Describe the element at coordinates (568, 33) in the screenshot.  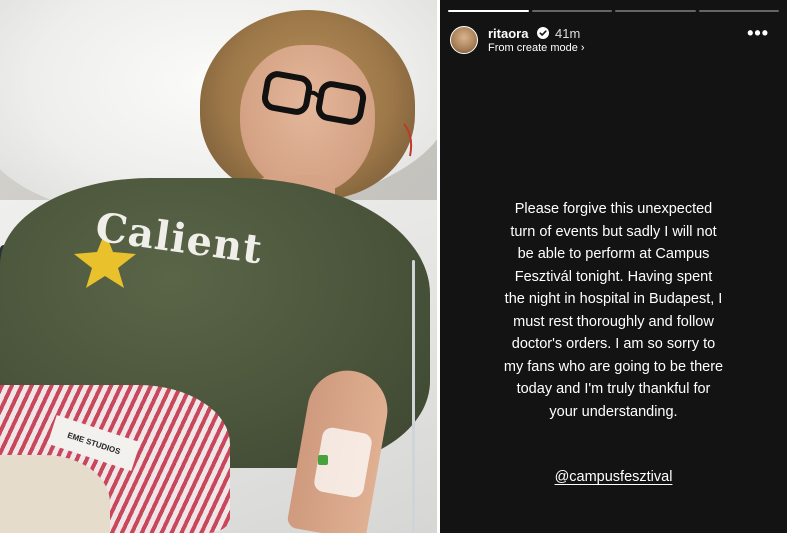
I see `story-timestamp: 41m` at that location.